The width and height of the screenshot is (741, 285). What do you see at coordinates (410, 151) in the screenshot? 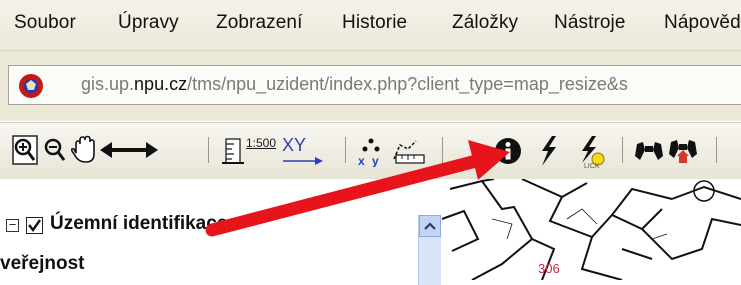
I see `measure-distance-icon` at bounding box center [410, 151].